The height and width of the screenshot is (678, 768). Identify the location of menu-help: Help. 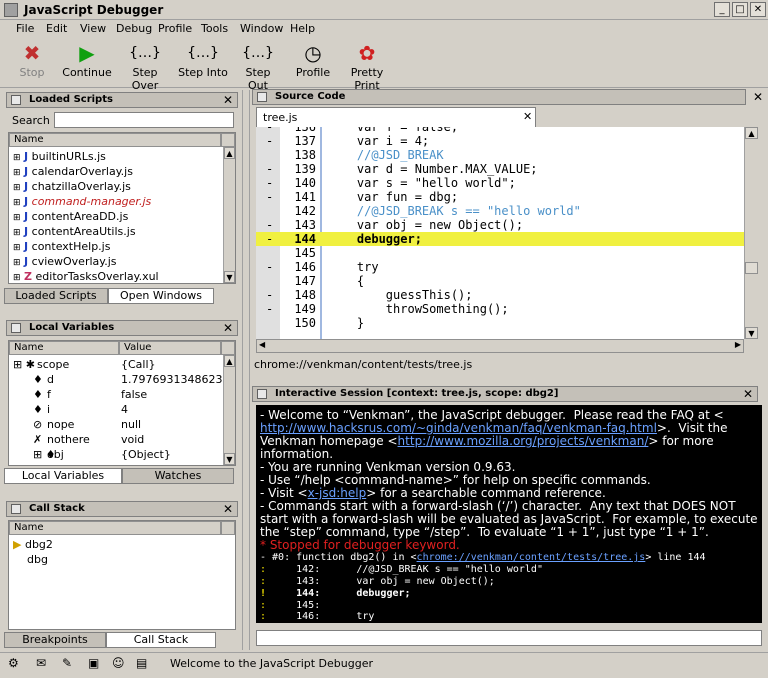
(302, 28).